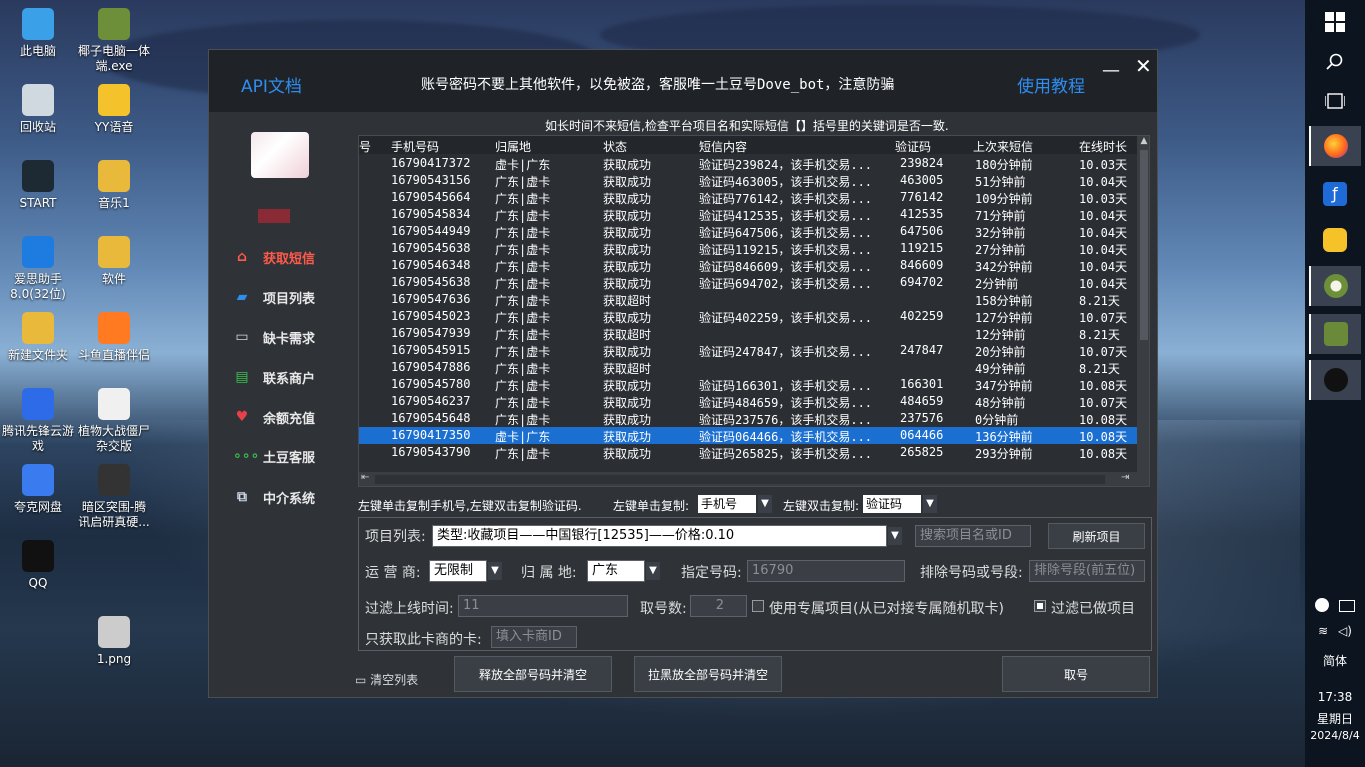 This screenshot has width=1365, height=767. What do you see at coordinates (430, 452) in the screenshot?
I see `cell-phone: 16790543790` at bounding box center [430, 452].